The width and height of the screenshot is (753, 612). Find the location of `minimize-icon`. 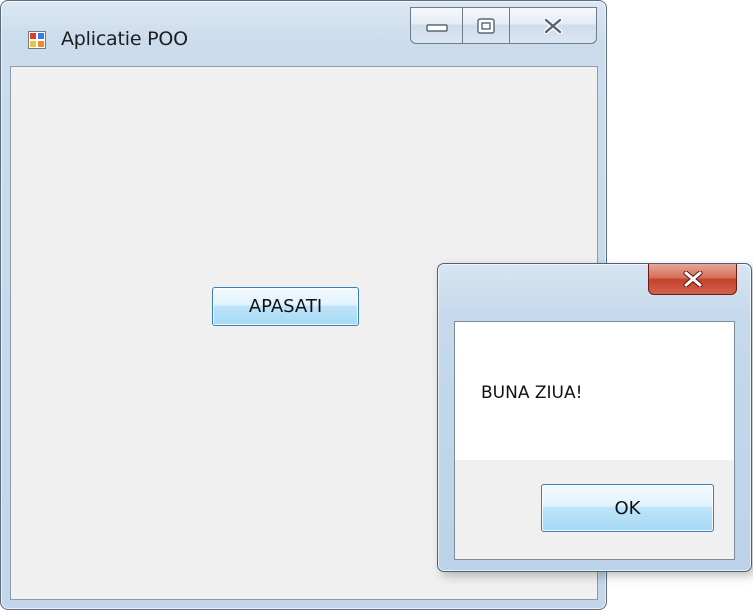

minimize-icon is located at coordinates (436, 25).